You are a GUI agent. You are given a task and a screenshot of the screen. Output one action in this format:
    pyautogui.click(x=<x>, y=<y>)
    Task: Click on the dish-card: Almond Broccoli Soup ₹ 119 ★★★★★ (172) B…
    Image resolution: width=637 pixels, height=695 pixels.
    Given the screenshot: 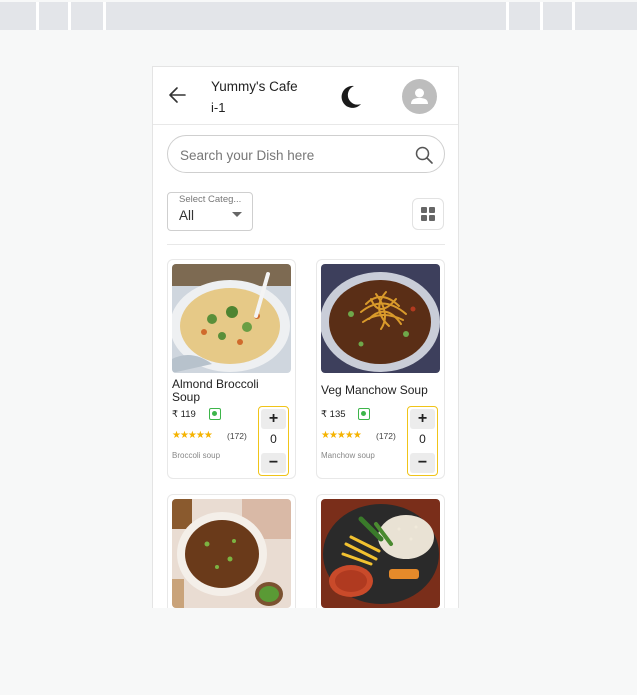 What is the action you would take?
    pyautogui.click(x=231, y=369)
    